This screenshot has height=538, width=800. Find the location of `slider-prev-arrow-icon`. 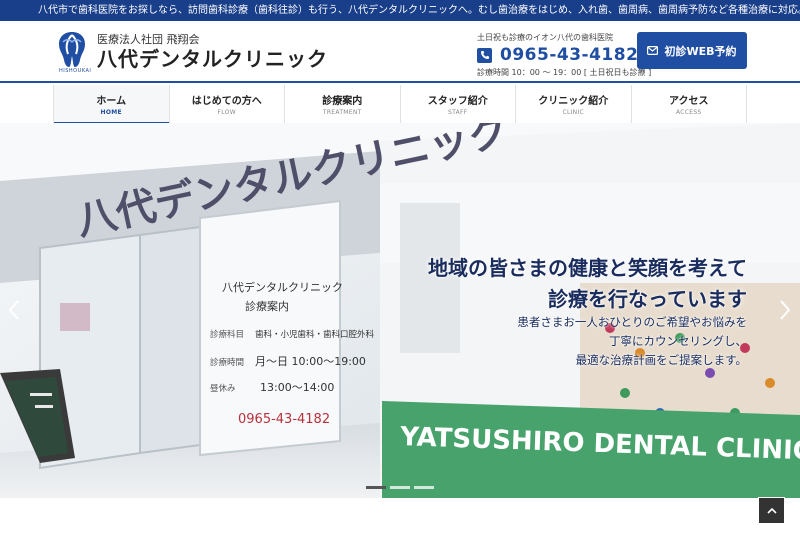

slider-prev-arrow-icon is located at coordinates (14, 310).